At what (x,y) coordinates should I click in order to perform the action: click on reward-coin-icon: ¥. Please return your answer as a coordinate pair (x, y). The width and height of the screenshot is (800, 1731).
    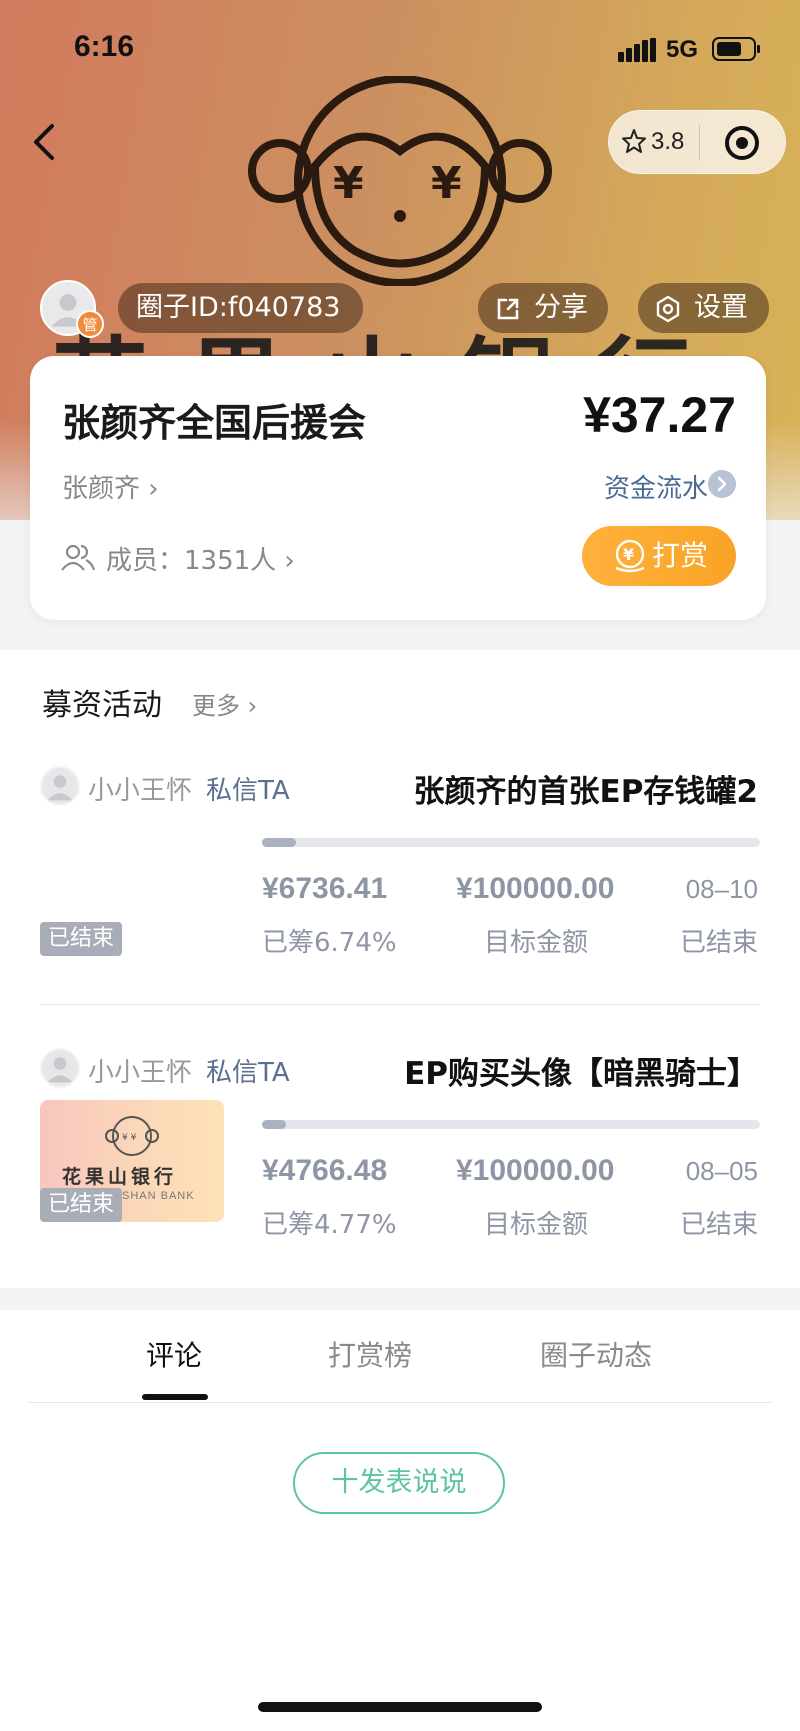
    Looking at the image, I should click on (630, 556).